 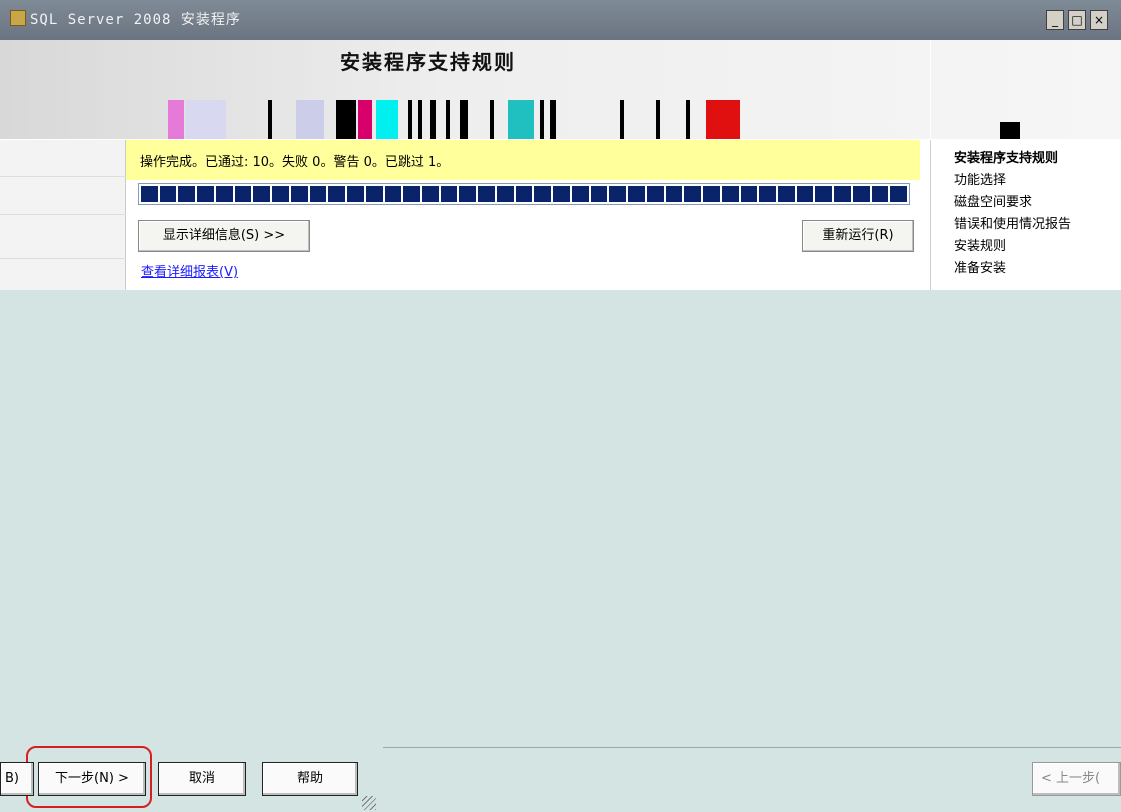 I want to click on close-button: ×, so click(x=1099, y=20).